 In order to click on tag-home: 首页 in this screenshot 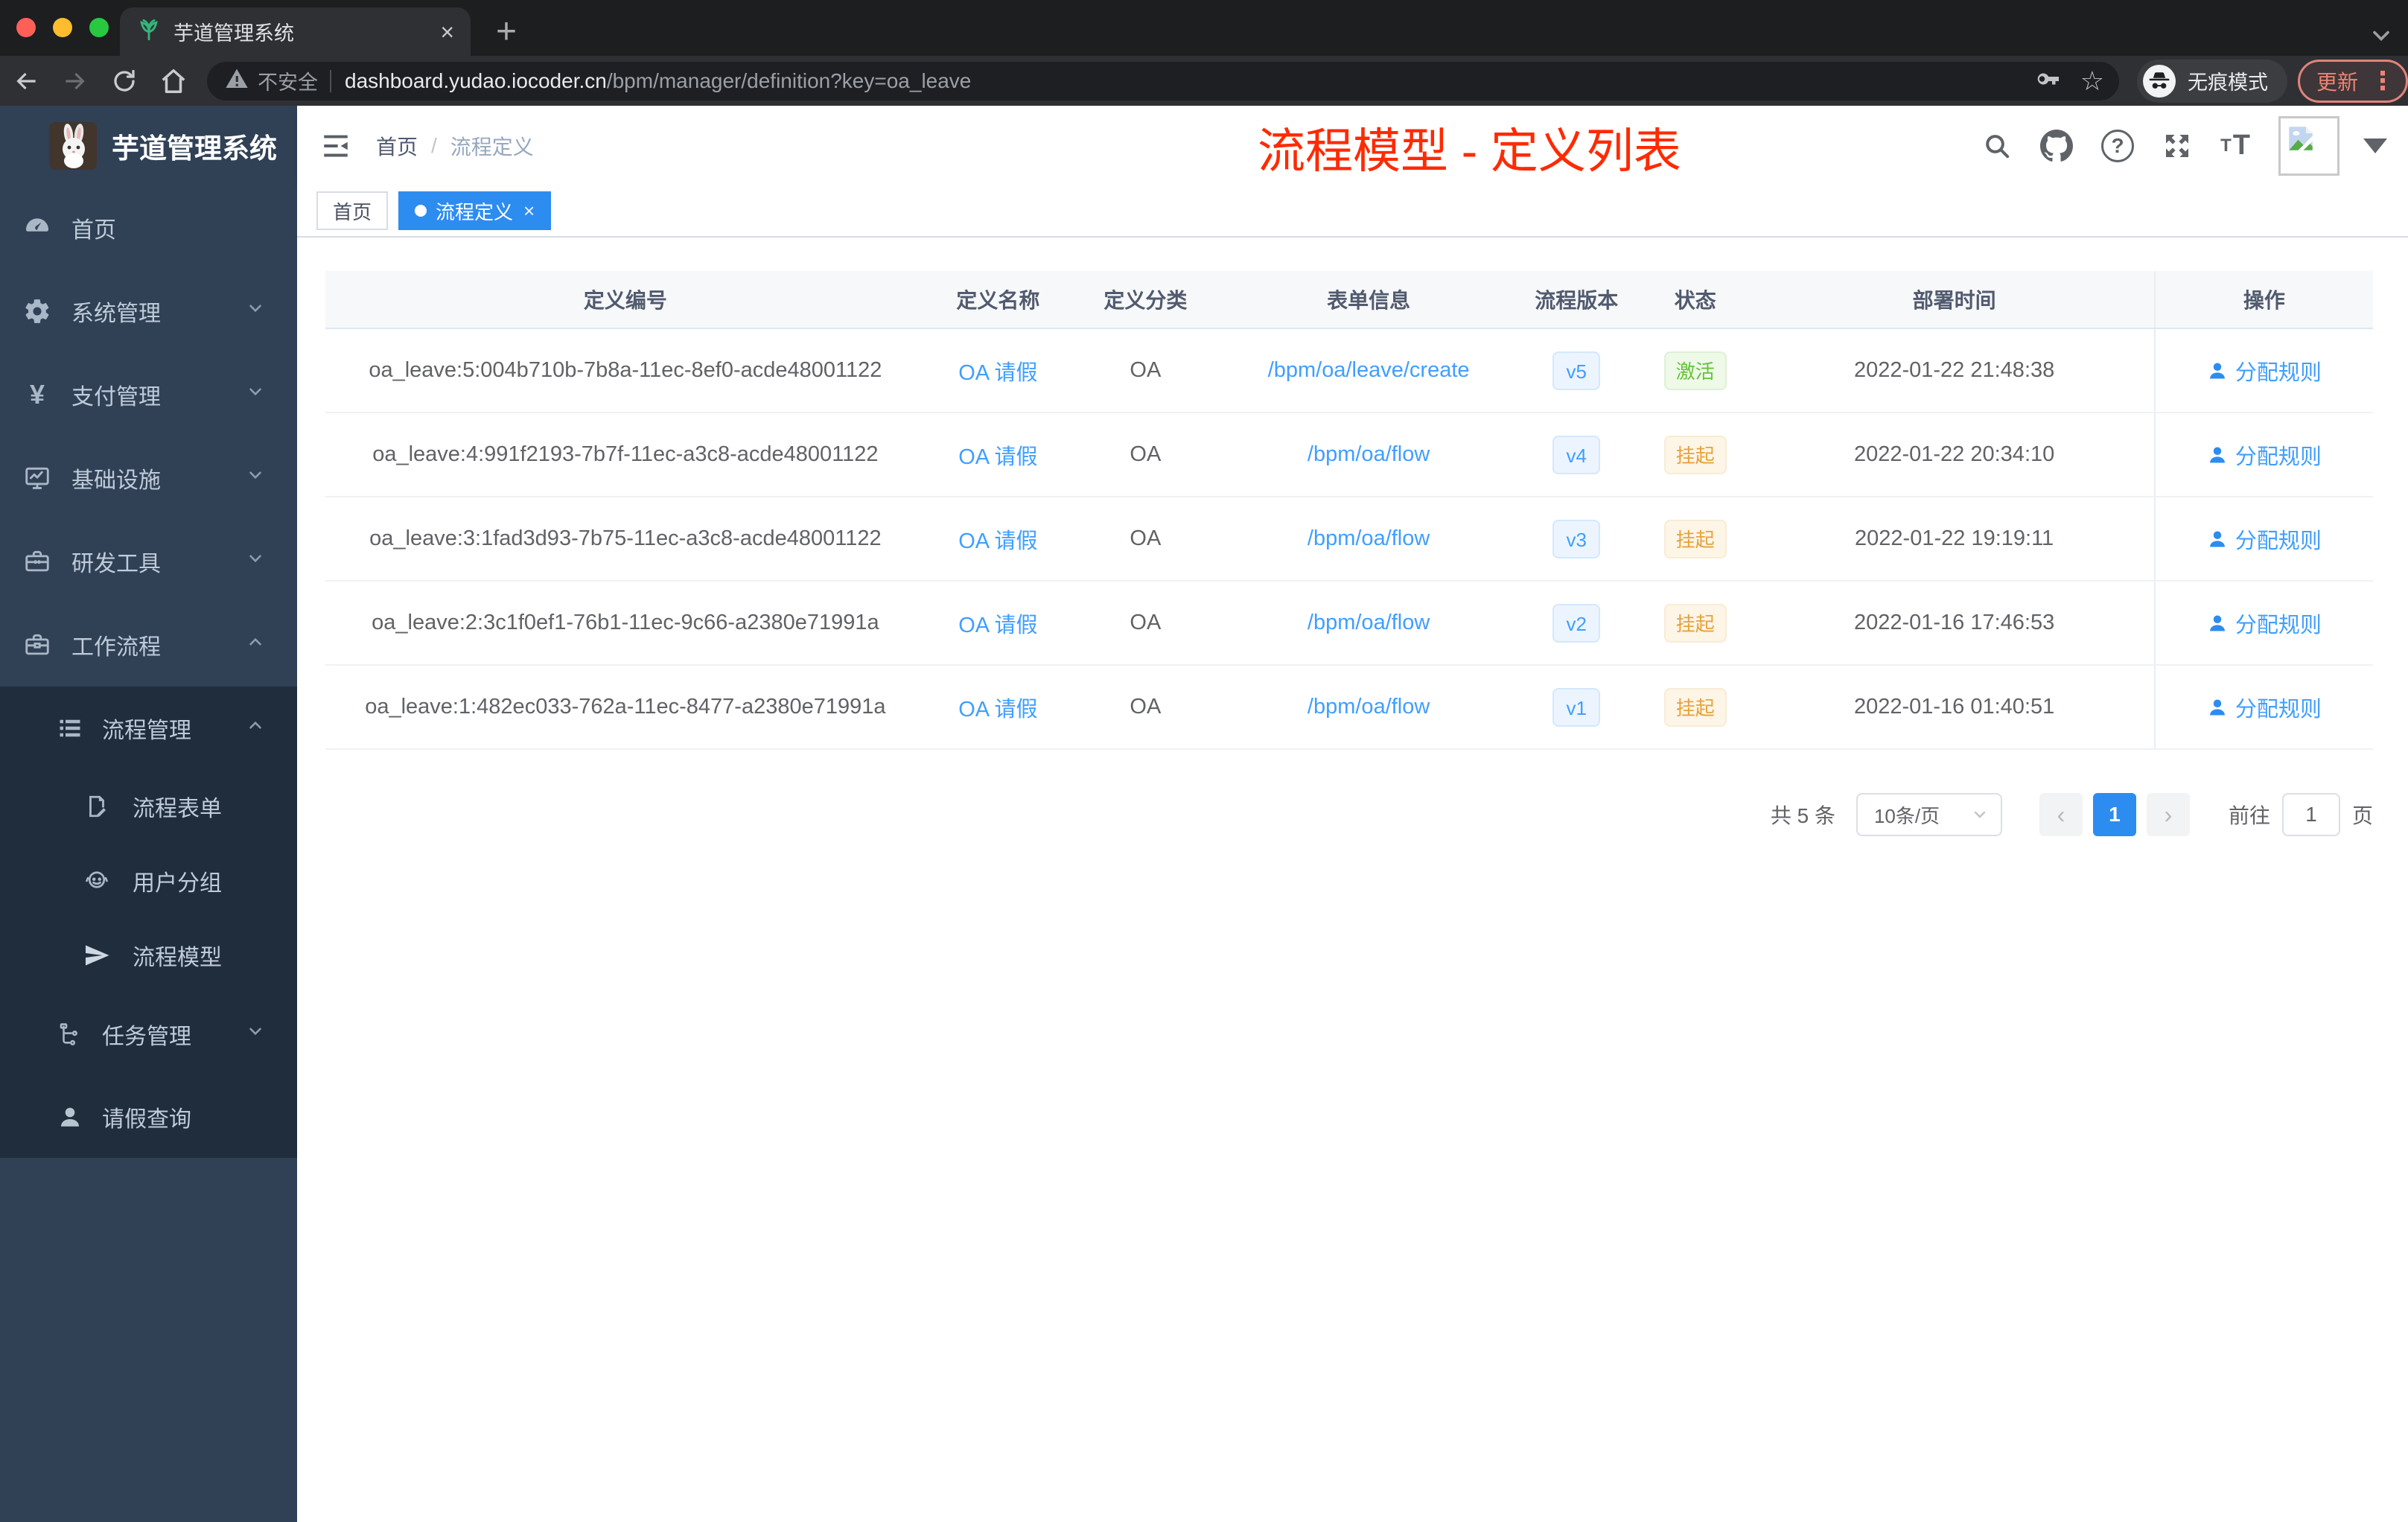, I will do `click(352, 210)`.